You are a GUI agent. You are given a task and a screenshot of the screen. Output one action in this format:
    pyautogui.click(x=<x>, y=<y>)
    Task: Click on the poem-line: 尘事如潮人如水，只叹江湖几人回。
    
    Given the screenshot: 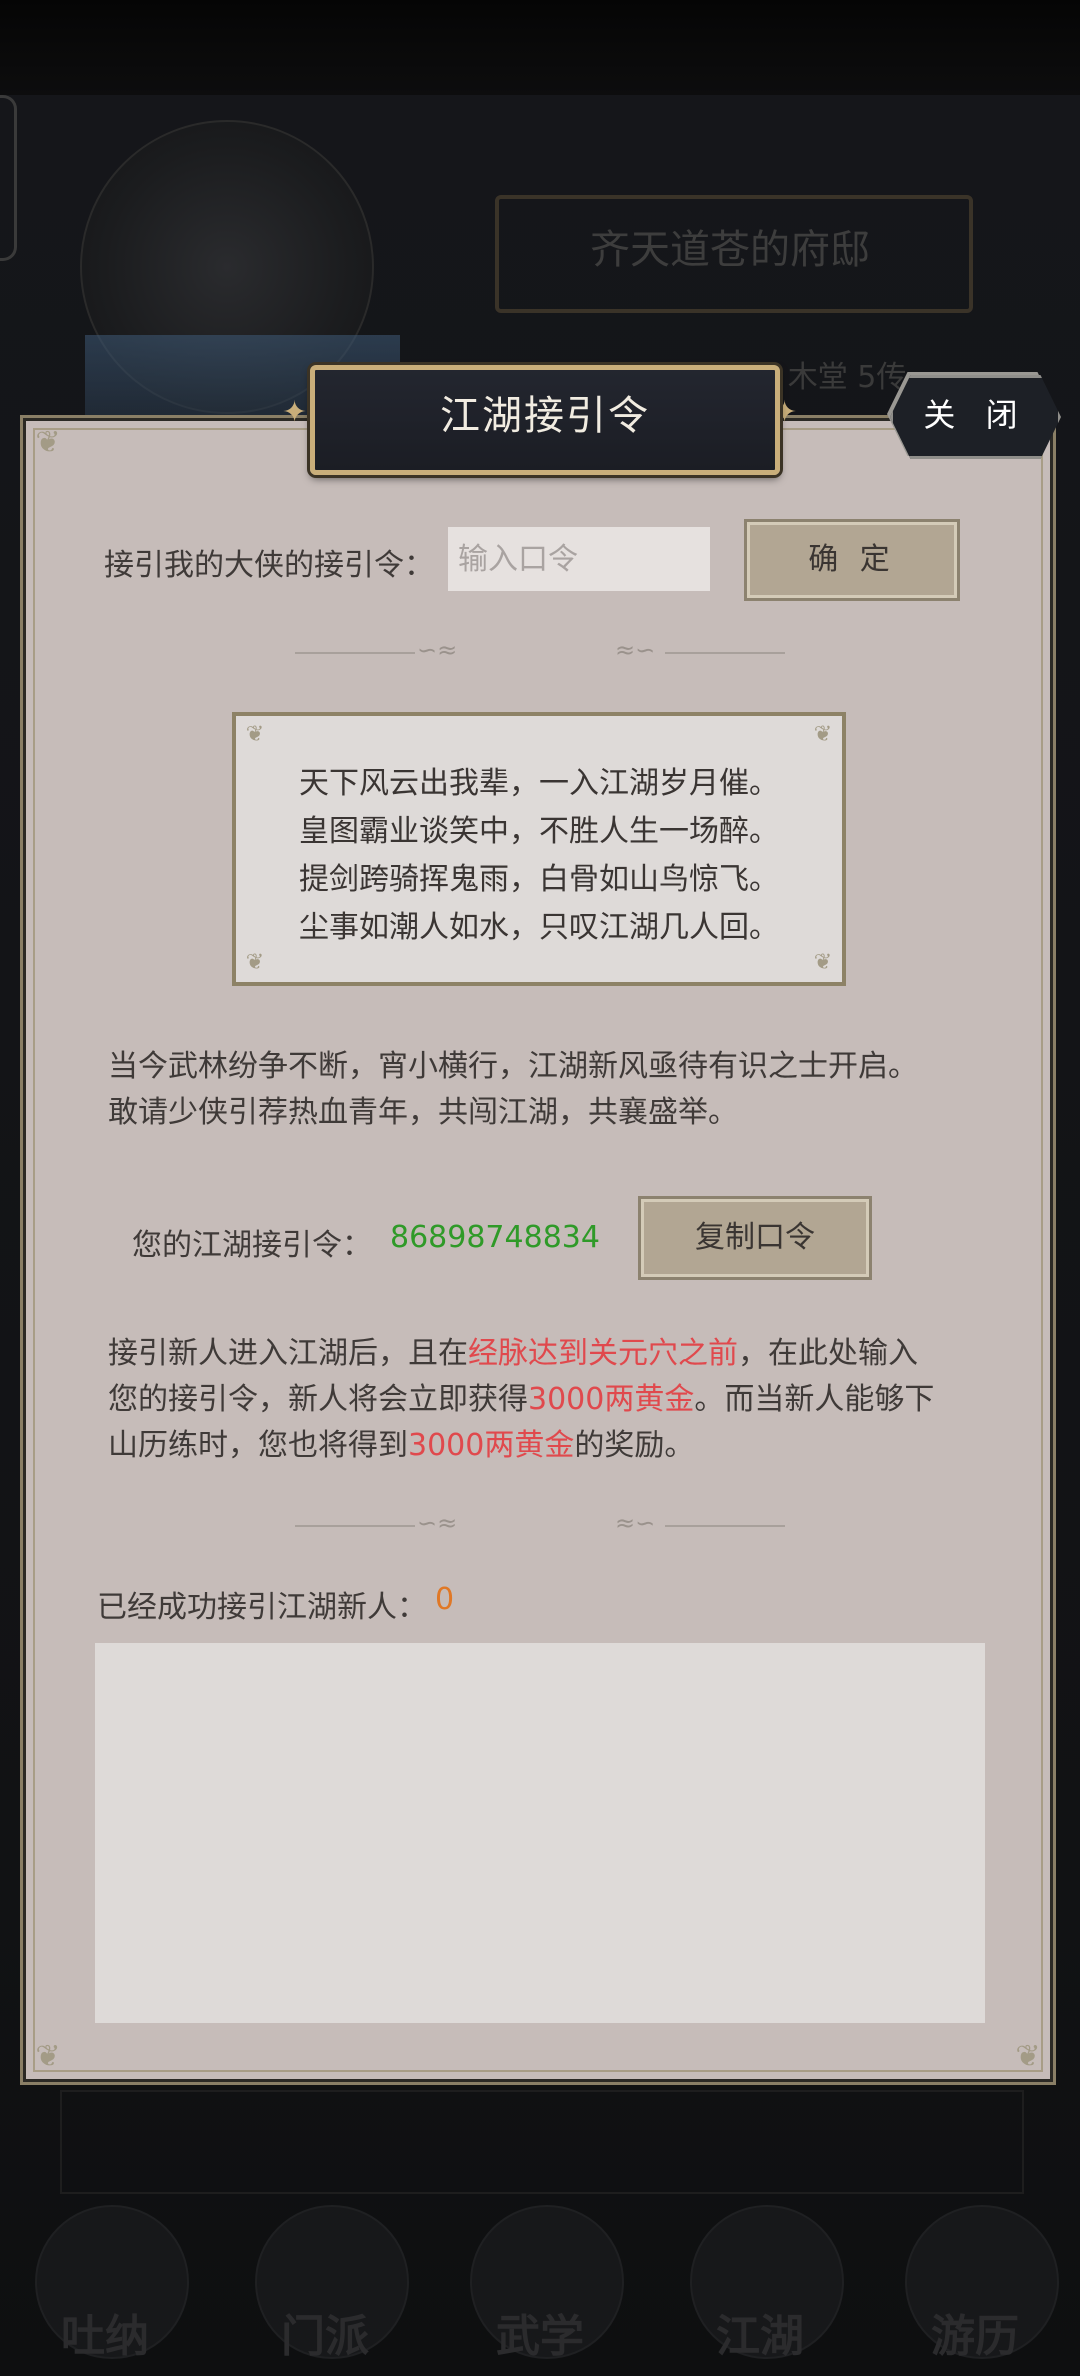 What is the action you would take?
    pyautogui.click(x=539, y=927)
    